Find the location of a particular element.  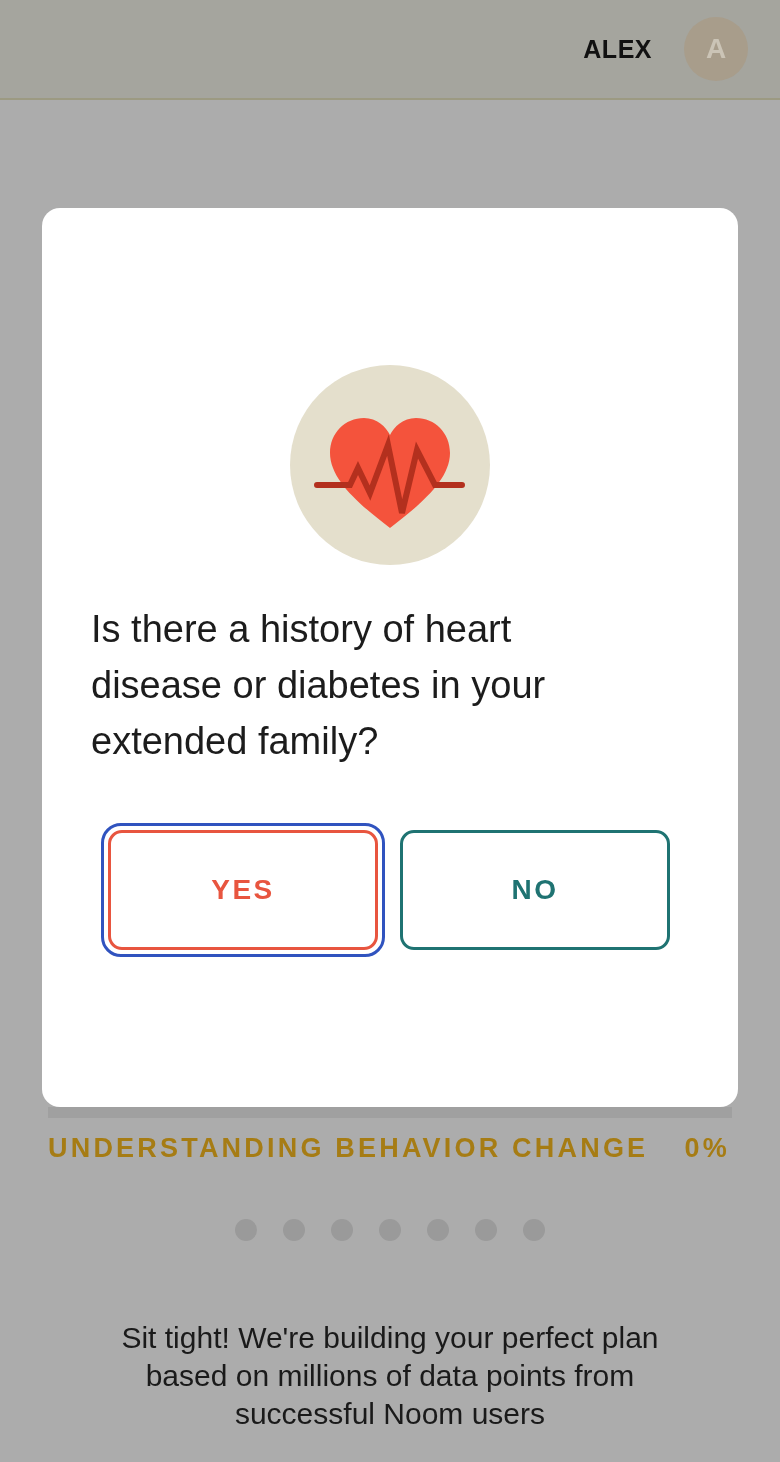

answer-button: NO is located at coordinates (535, 890).